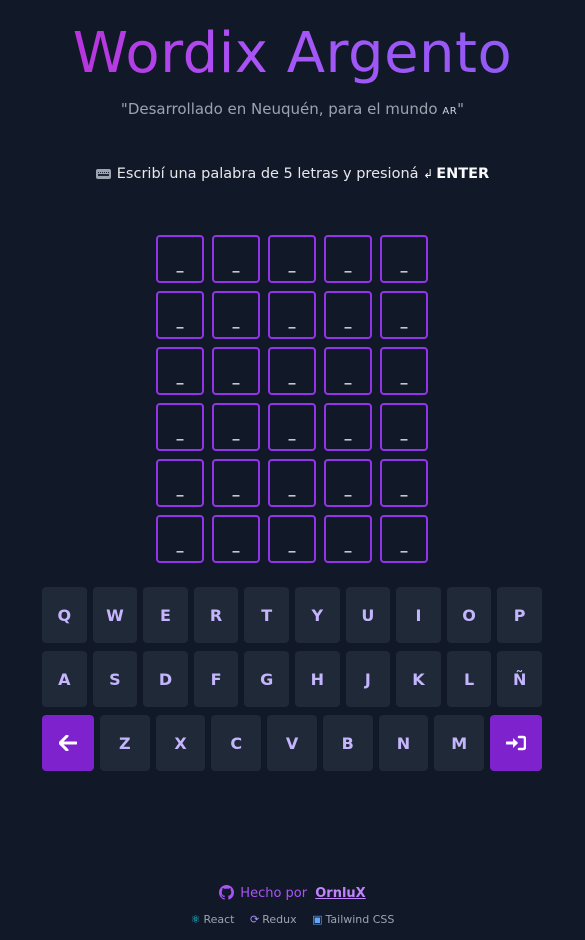 The image size is (585, 940). I want to click on key-b: B, so click(347, 743).